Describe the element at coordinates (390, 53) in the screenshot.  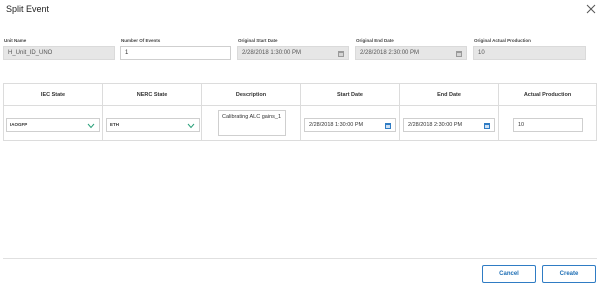
I see `original-end-date-value: 2/28/2018 2:30:00 PM` at that location.